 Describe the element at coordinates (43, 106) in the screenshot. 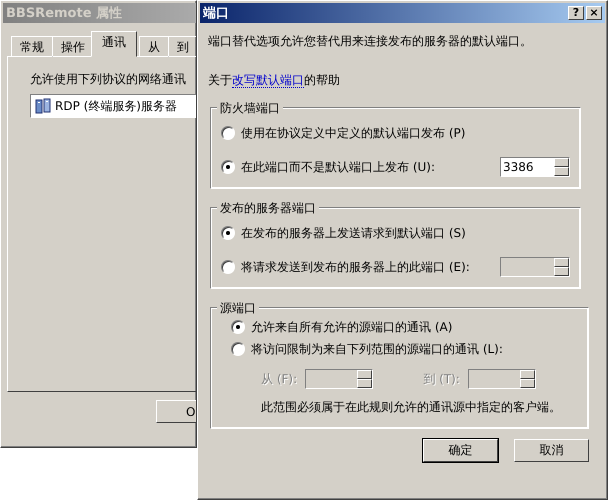

I see `server-icon` at that location.